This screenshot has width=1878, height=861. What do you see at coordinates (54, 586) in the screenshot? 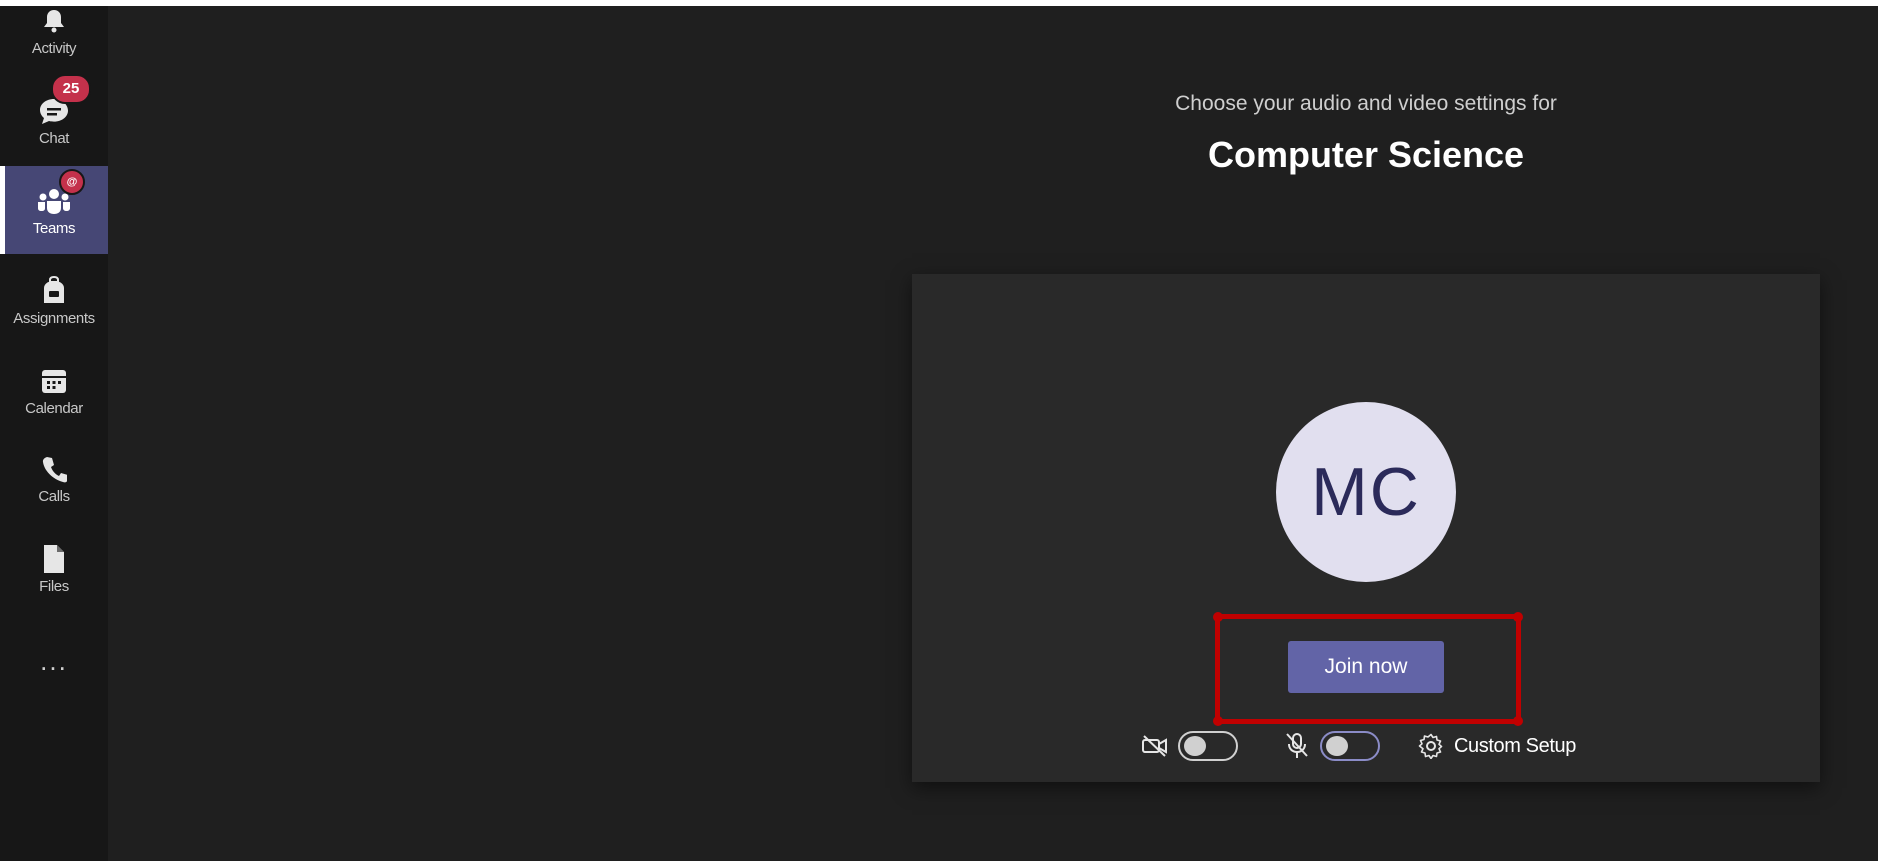
I see `rail-label: Files` at bounding box center [54, 586].